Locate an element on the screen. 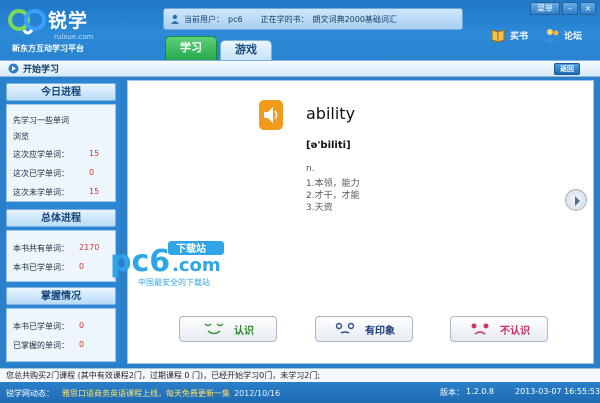  today-row-value: 0 is located at coordinates (92, 172).